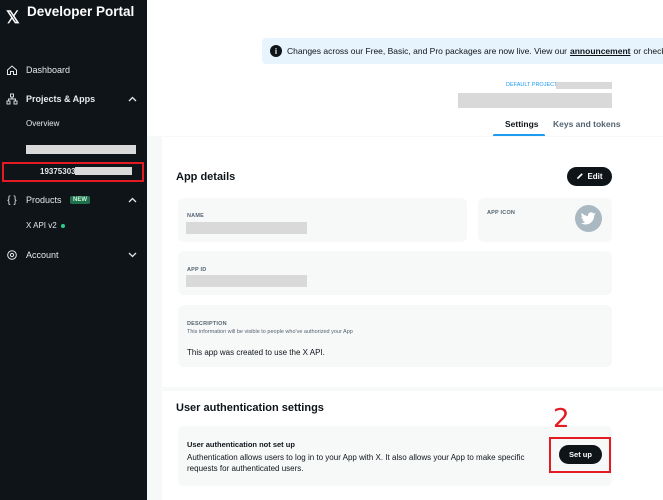 The image size is (663, 500). What do you see at coordinates (600, 51) in the screenshot?
I see `announcement-link: announcement` at bounding box center [600, 51].